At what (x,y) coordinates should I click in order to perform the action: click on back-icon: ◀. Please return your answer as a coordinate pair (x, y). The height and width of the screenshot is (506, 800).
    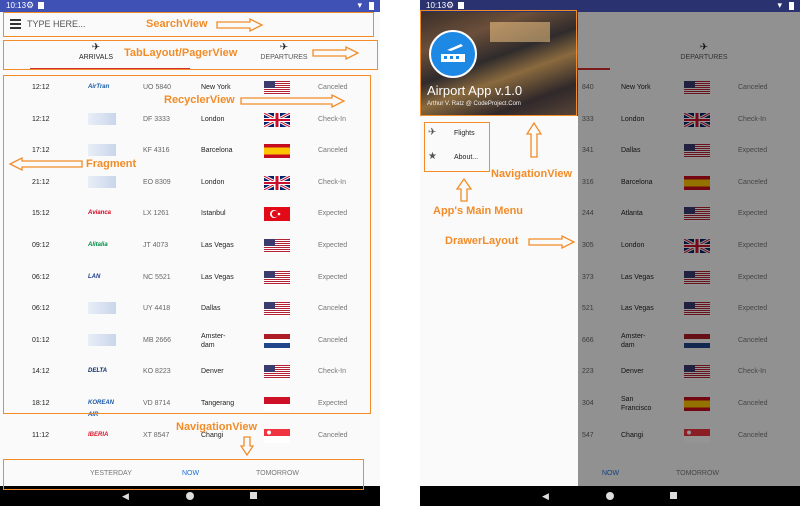
    Looking at the image, I should click on (125, 496).